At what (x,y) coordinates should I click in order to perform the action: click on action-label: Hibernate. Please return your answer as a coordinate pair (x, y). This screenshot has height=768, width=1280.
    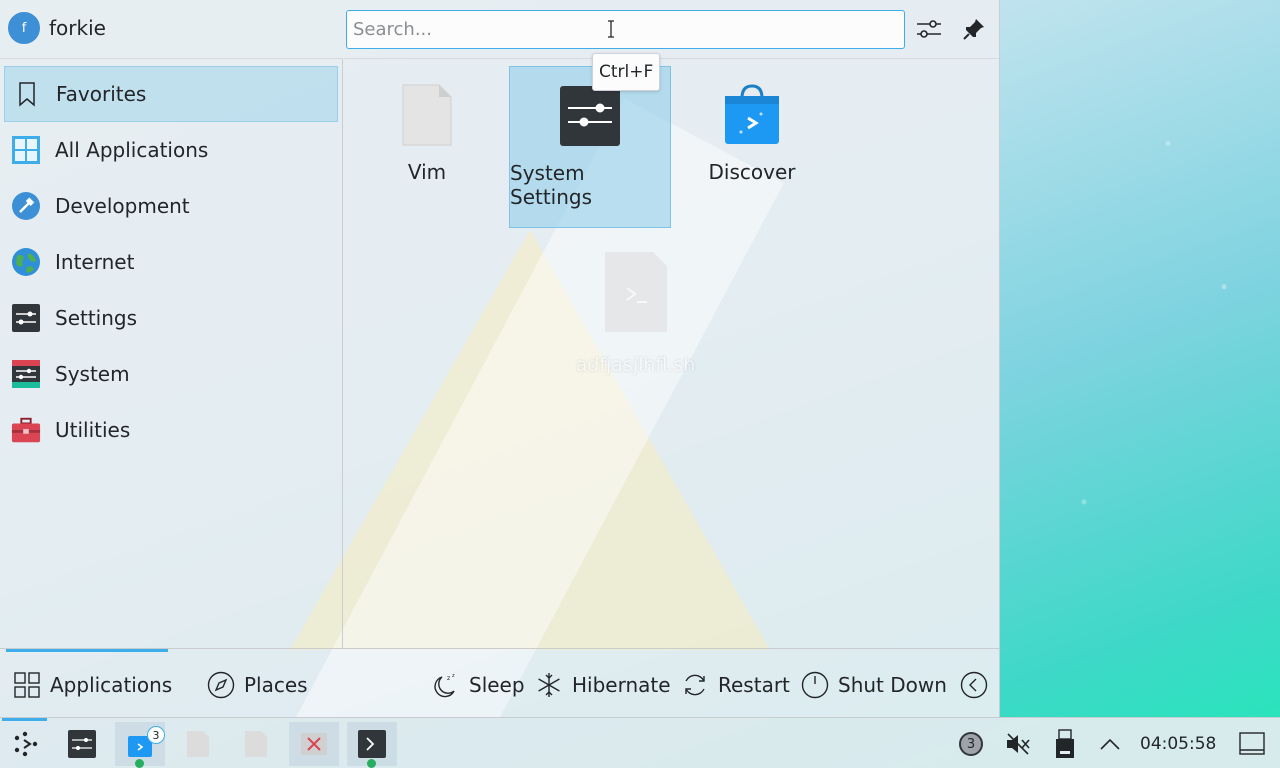
    Looking at the image, I should click on (621, 685).